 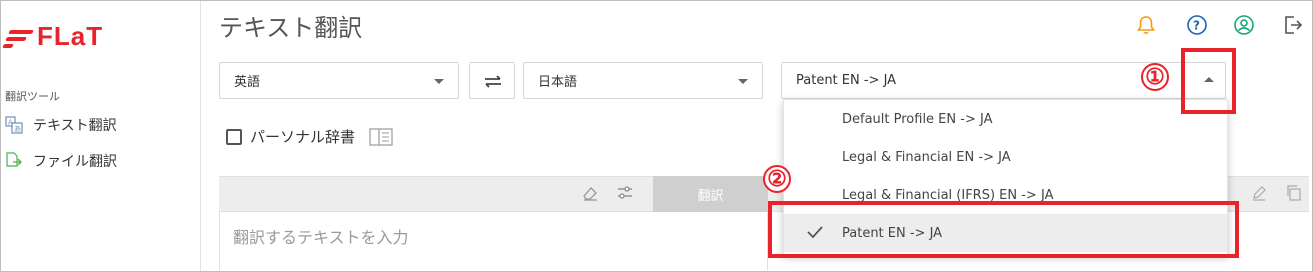 What do you see at coordinates (777, 179) in the screenshot?
I see `annotation-number-2: ②` at bounding box center [777, 179].